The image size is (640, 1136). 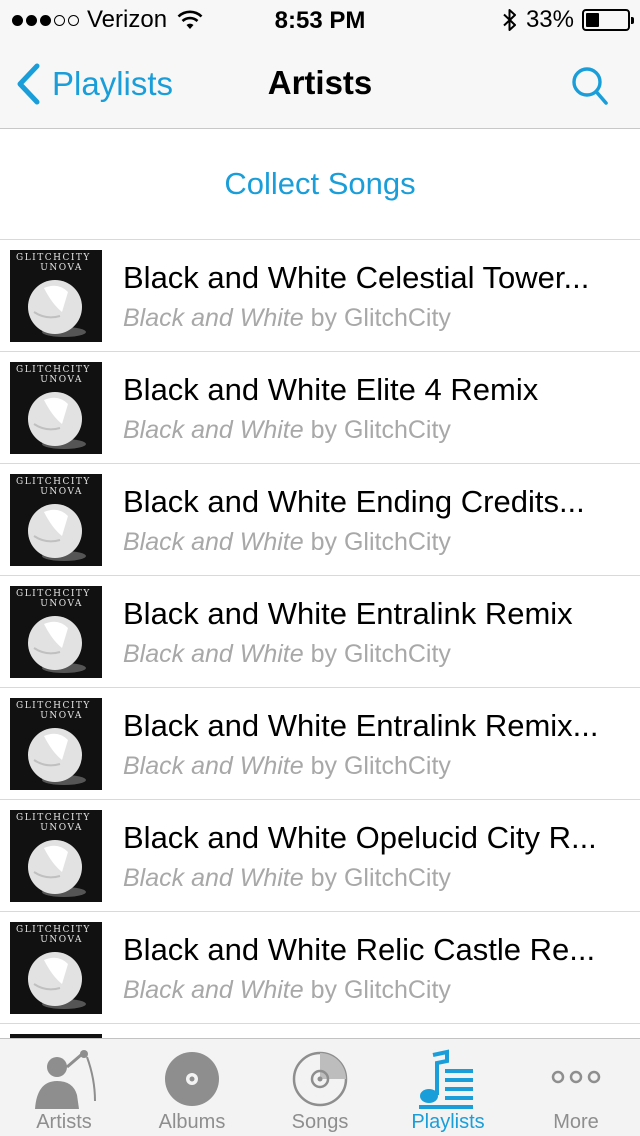 What do you see at coordinates (576, 1077) in the screenshot?
I see `more-dots-icon` at bounding box center [576, 1077].